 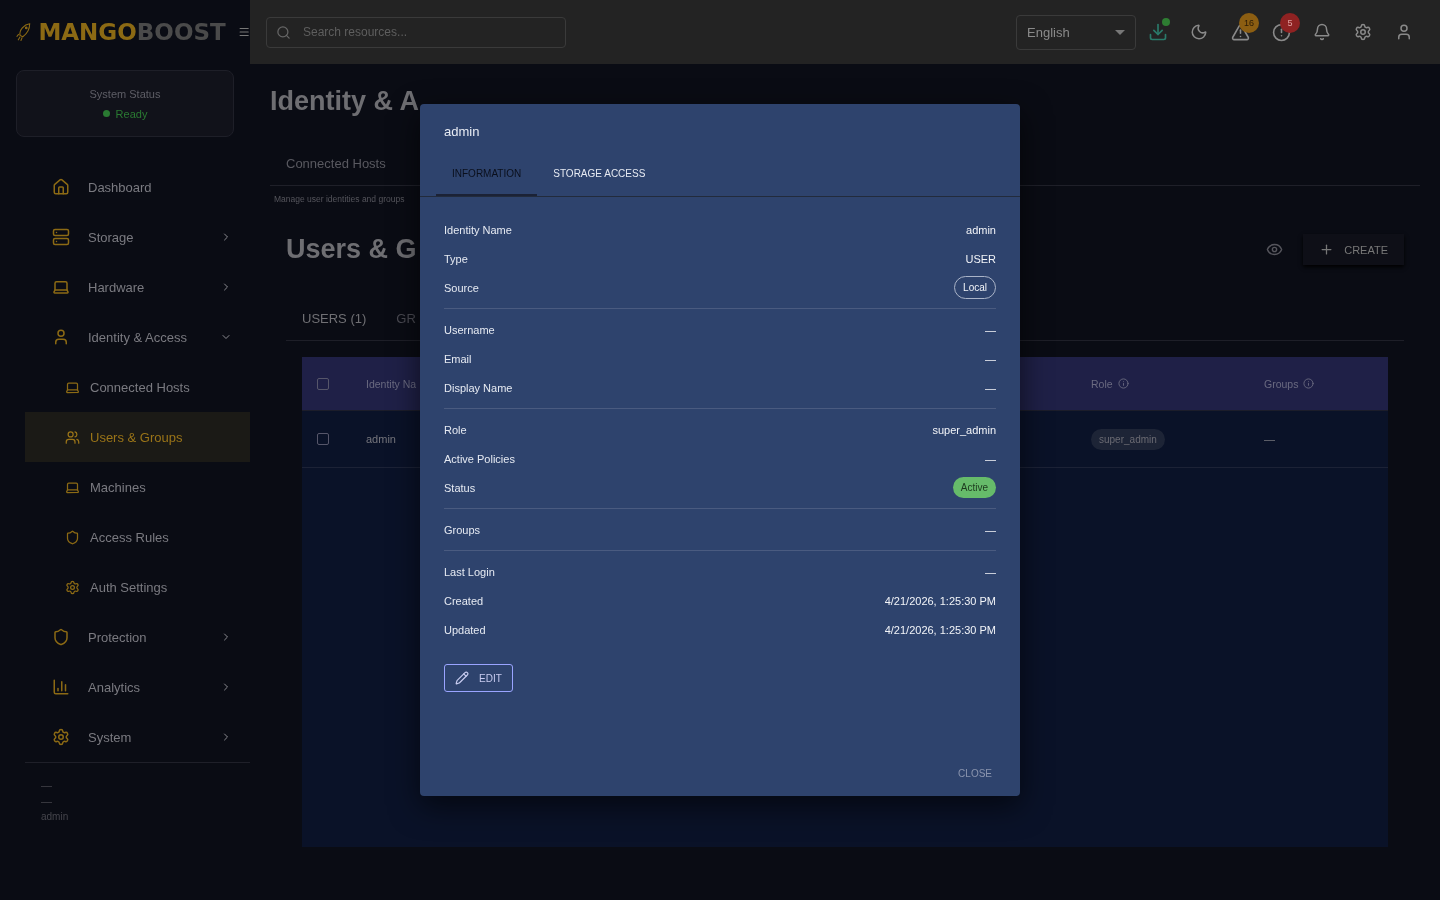 I want to click on sidebar-item: Auth Settings, so click(x=137, y=587).